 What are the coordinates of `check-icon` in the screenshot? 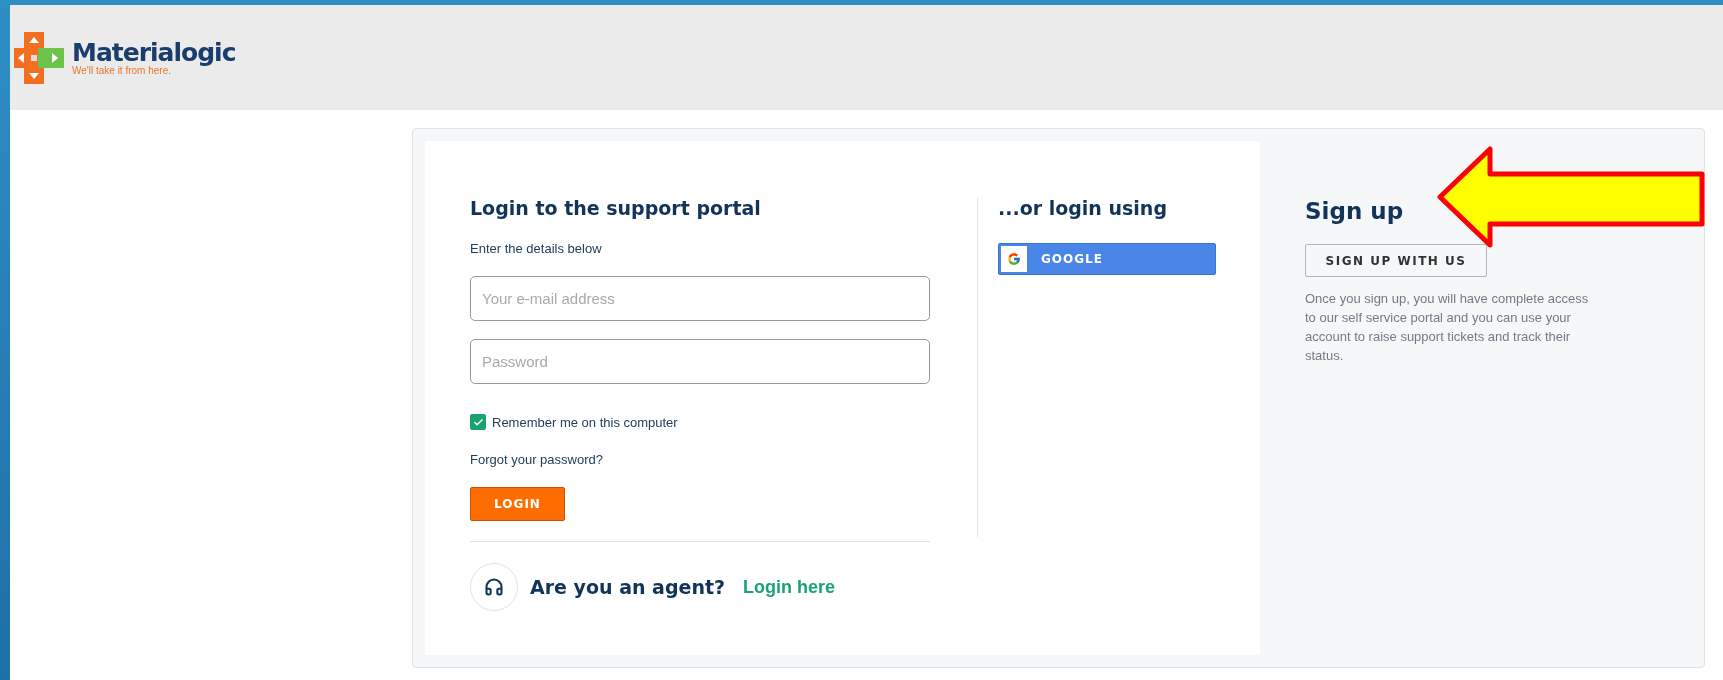 It's located at (478, 422).